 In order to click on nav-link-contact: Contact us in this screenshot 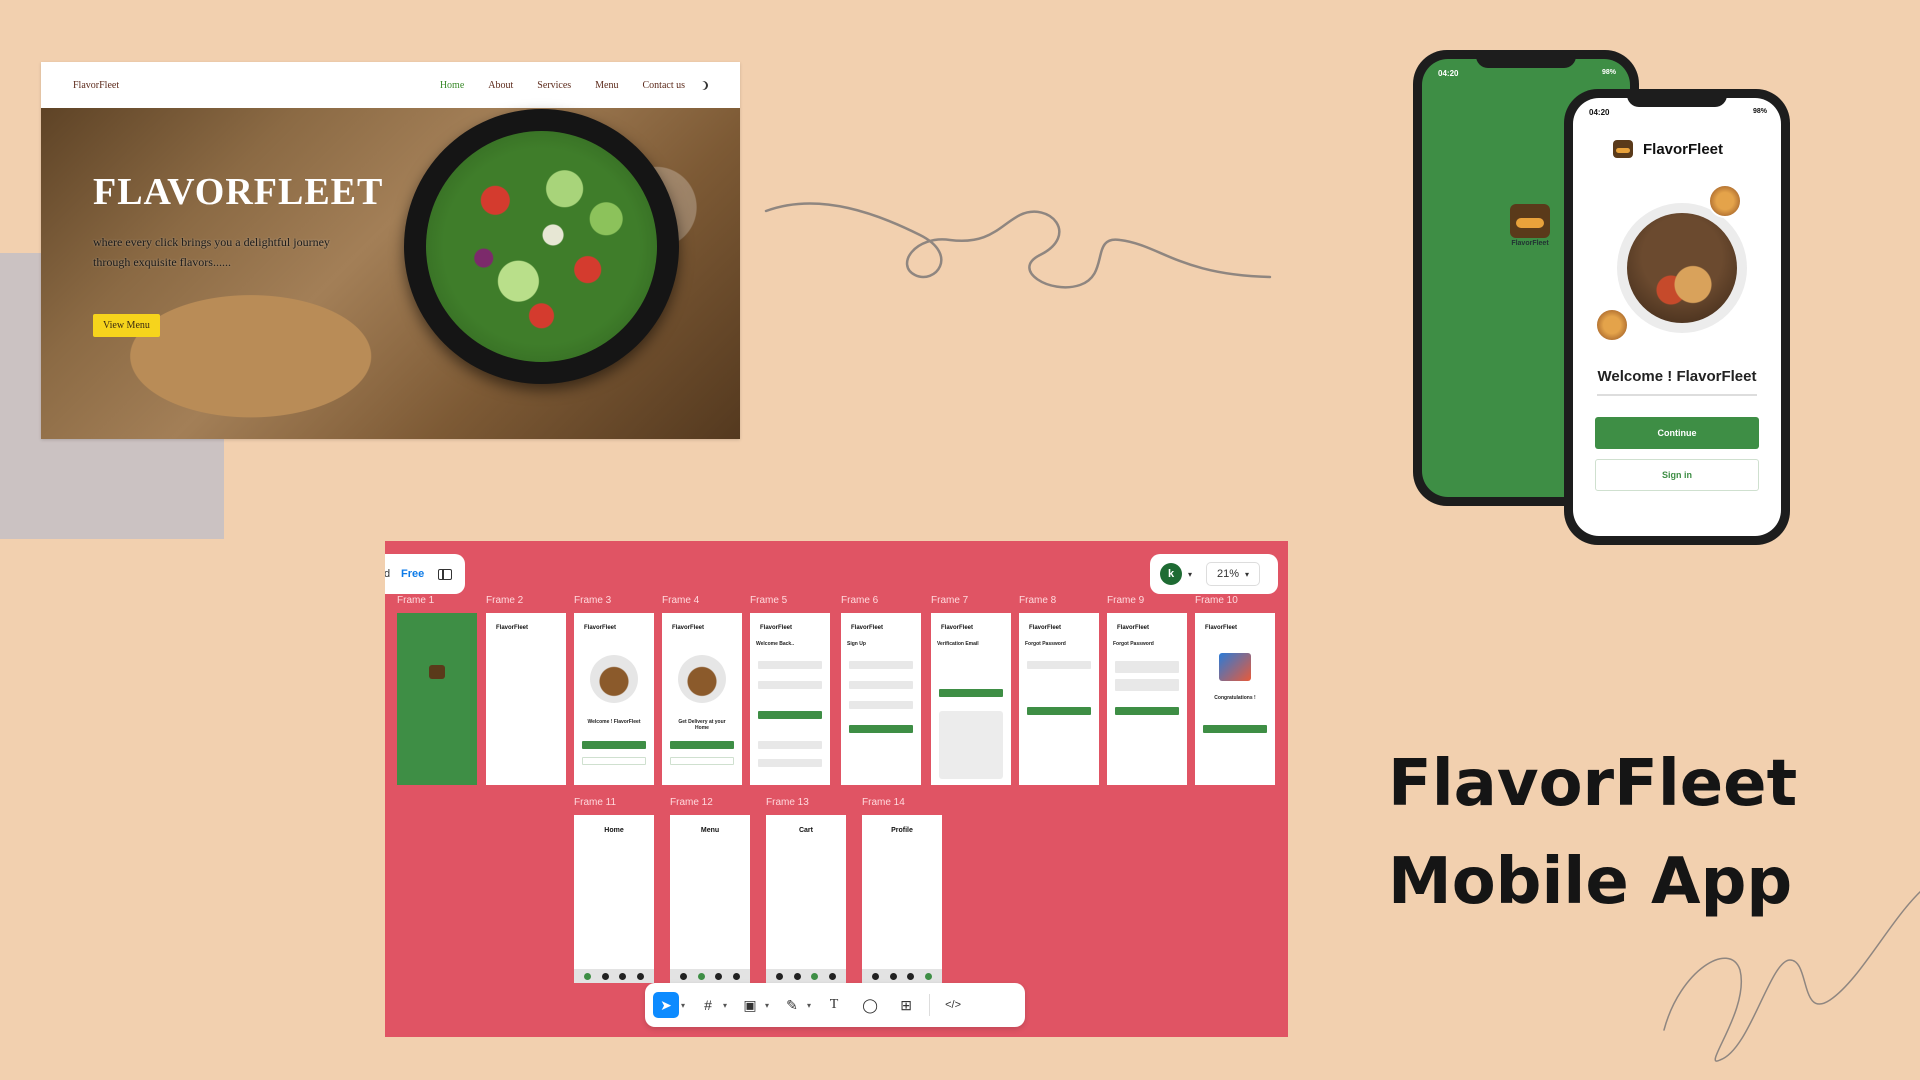, I will do `click(664, 85)`.